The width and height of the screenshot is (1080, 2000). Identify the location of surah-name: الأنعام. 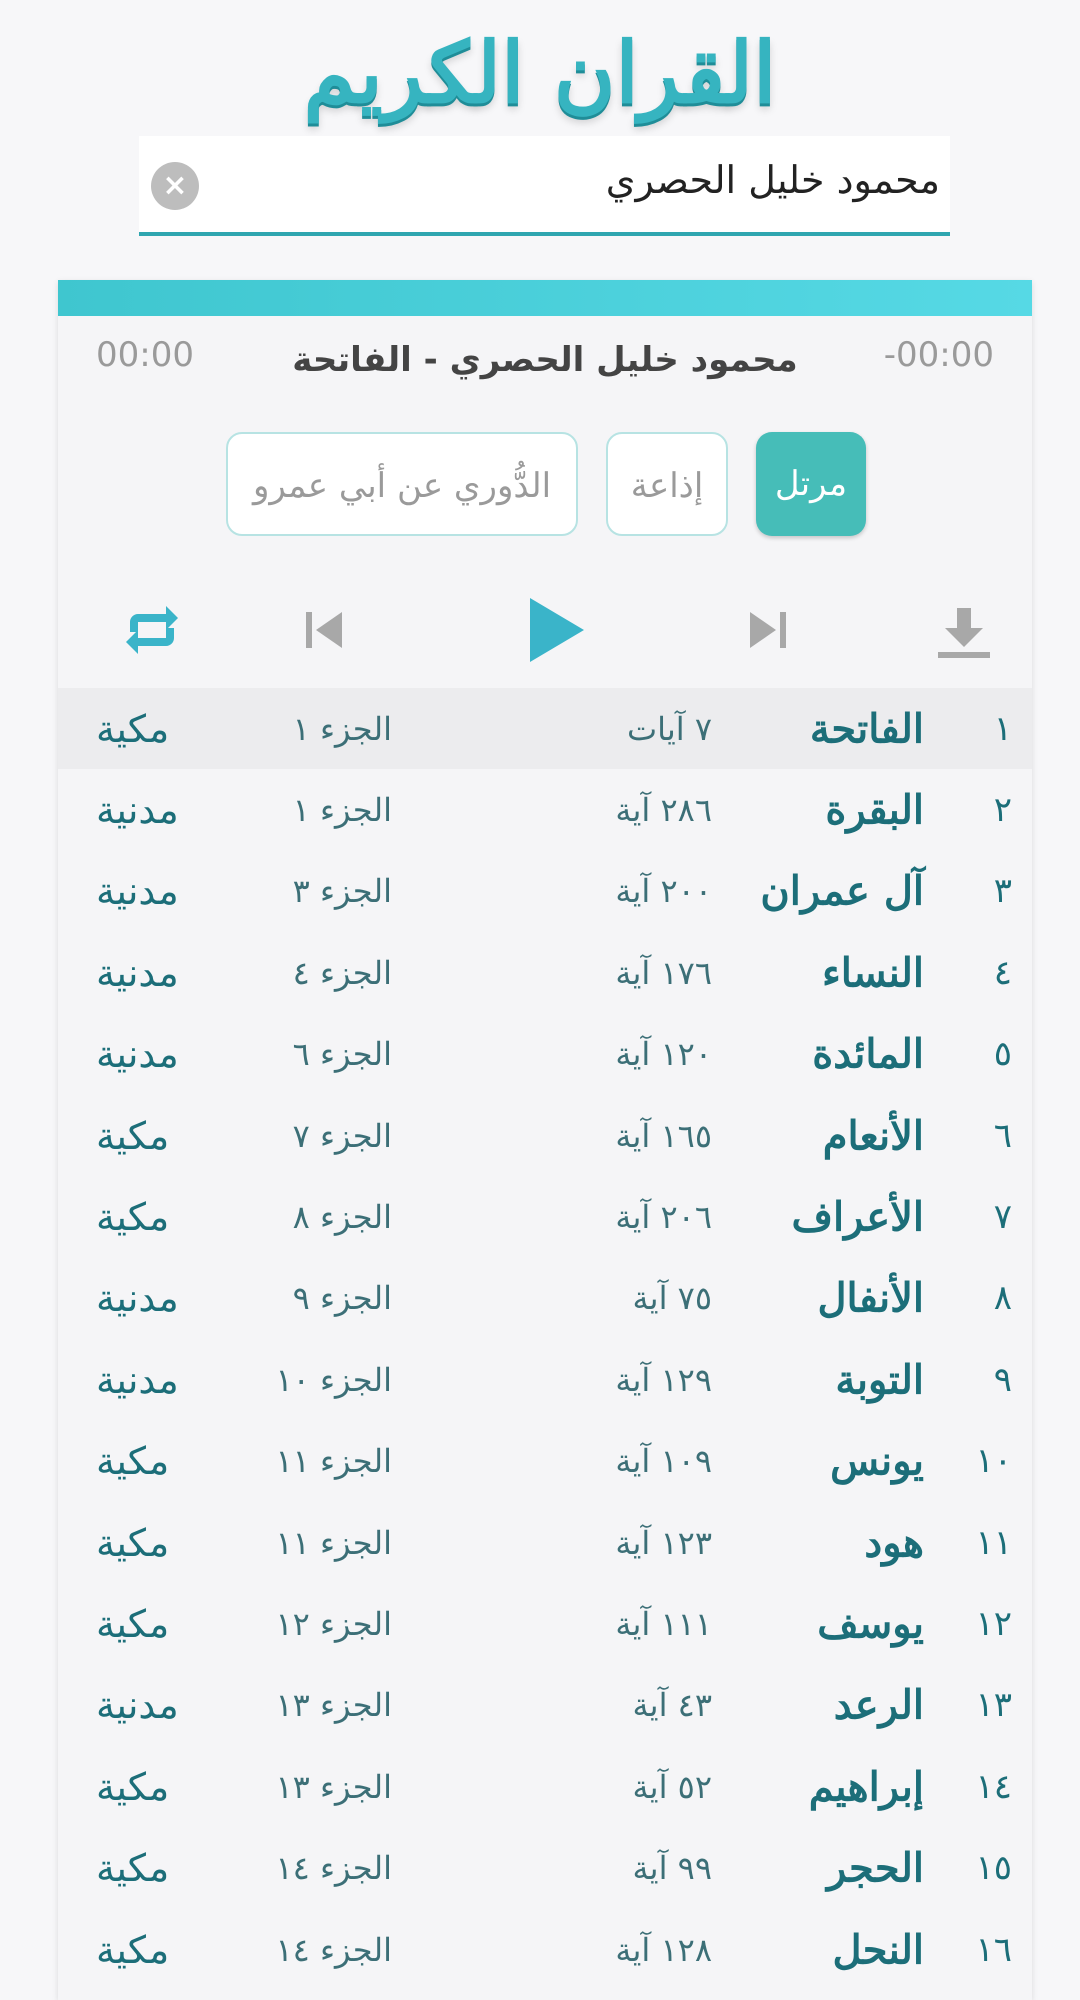
(873, 1136).